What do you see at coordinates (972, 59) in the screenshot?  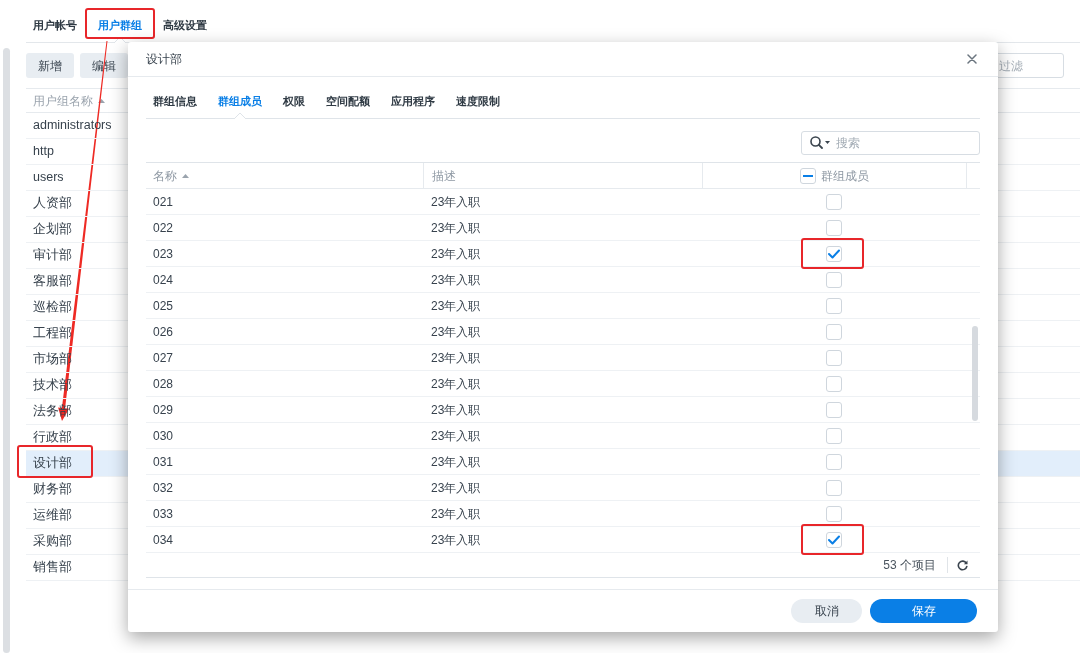 I see `close-icon` at bounding box center [972, 59].